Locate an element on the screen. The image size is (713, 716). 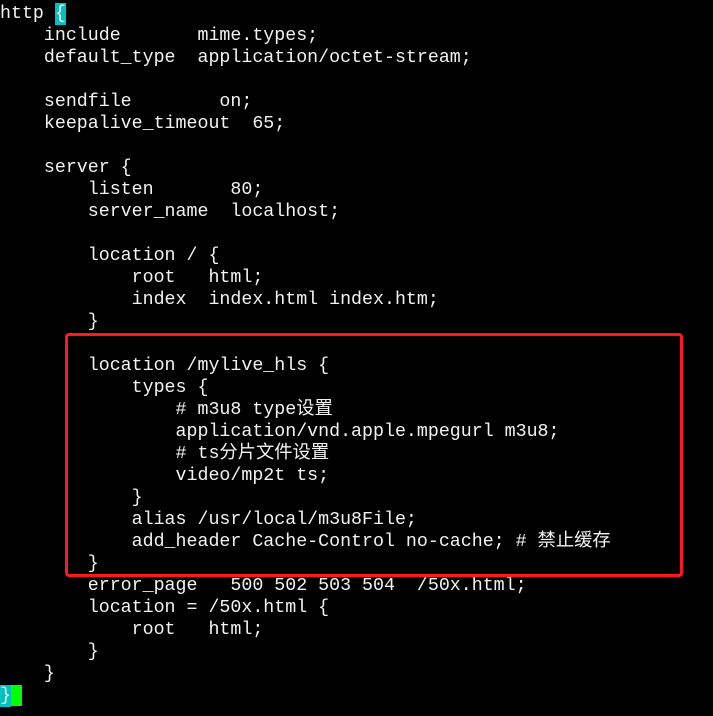
matched-brace-open: { is located at coordinates (60, 14).